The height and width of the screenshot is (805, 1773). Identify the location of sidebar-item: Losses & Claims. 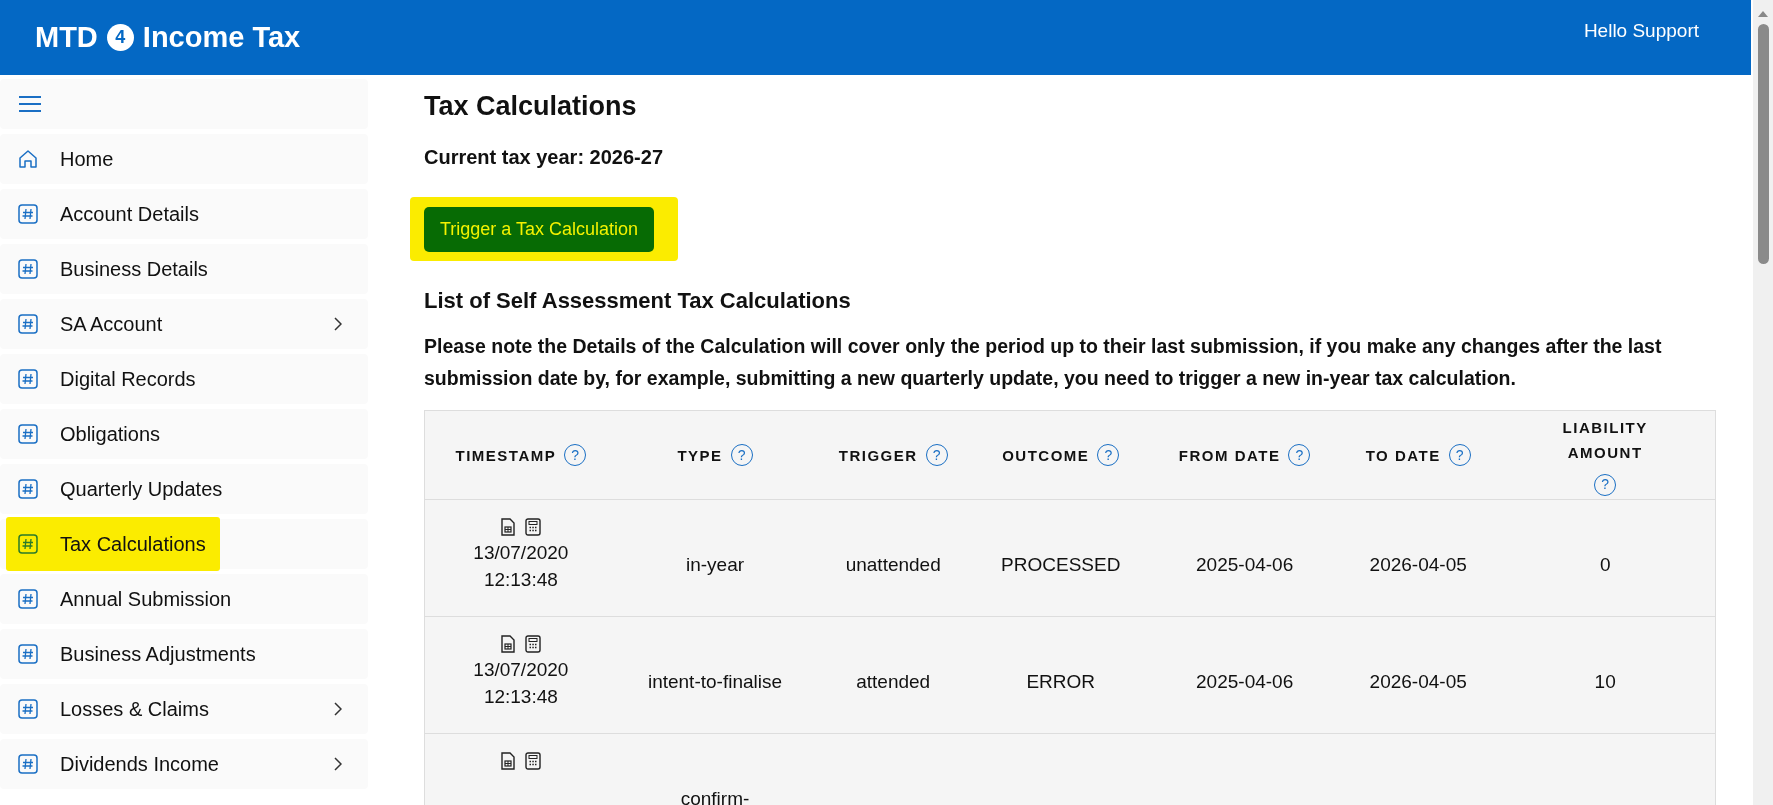
(184, 709).